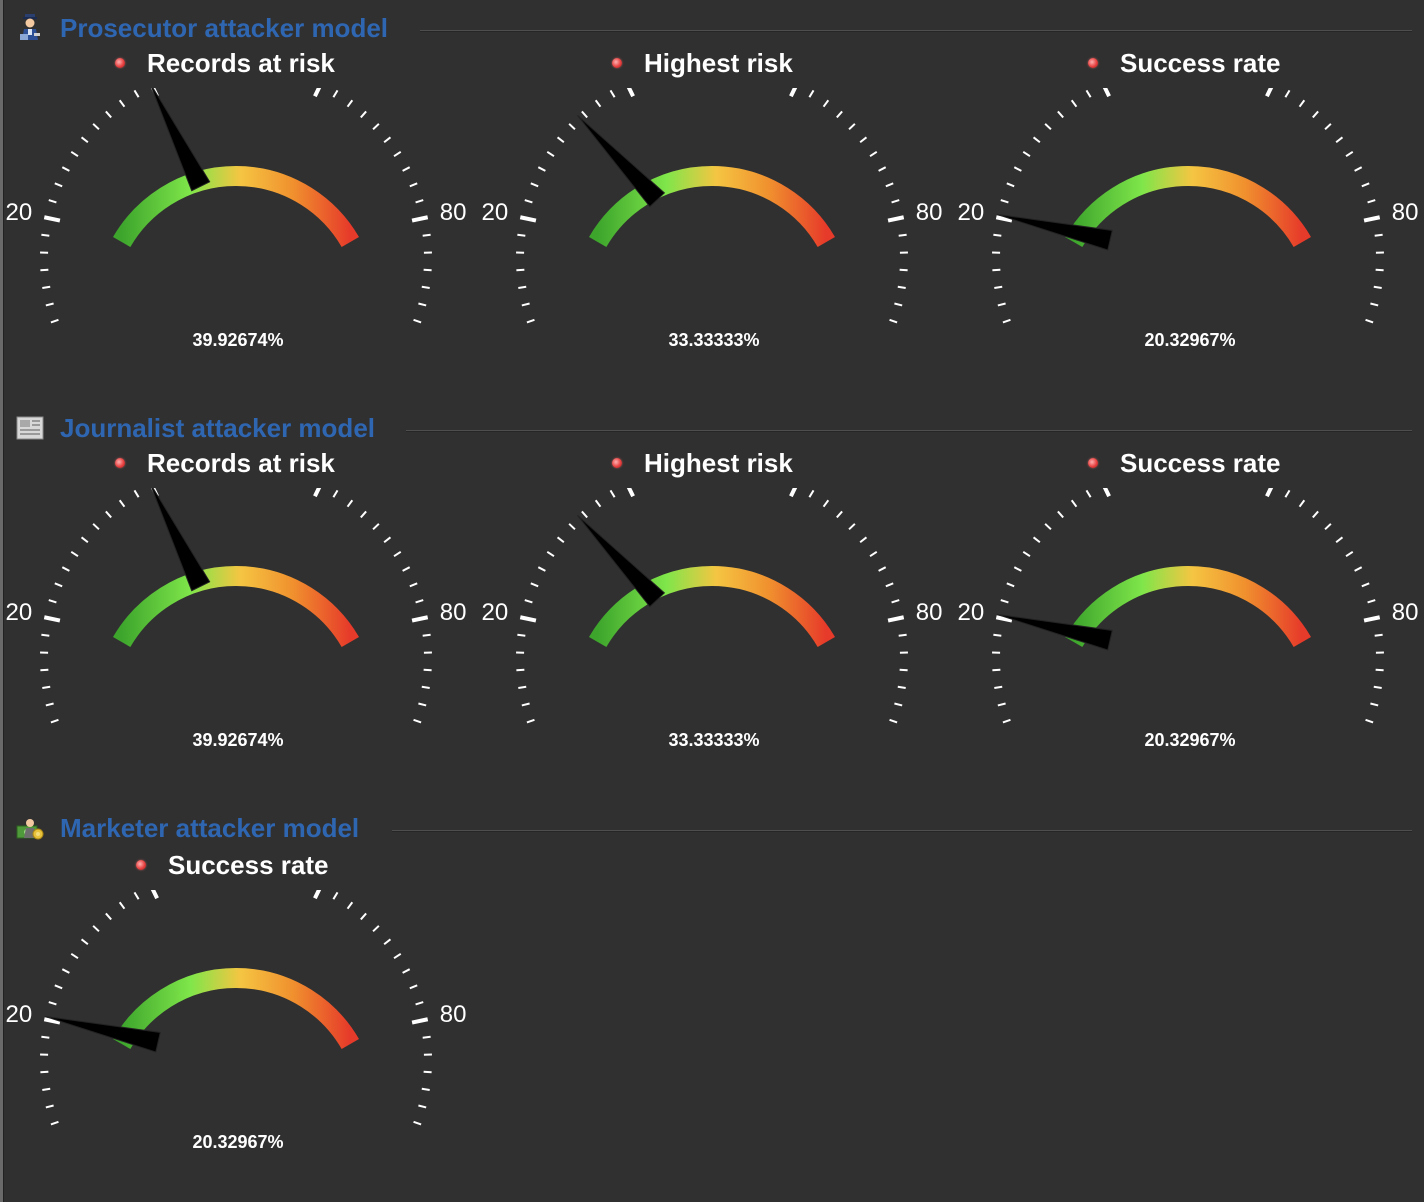 This screenshot has width=1424, height=1202. I want to click on gauge-title: Records at risk, so click(225, 463).